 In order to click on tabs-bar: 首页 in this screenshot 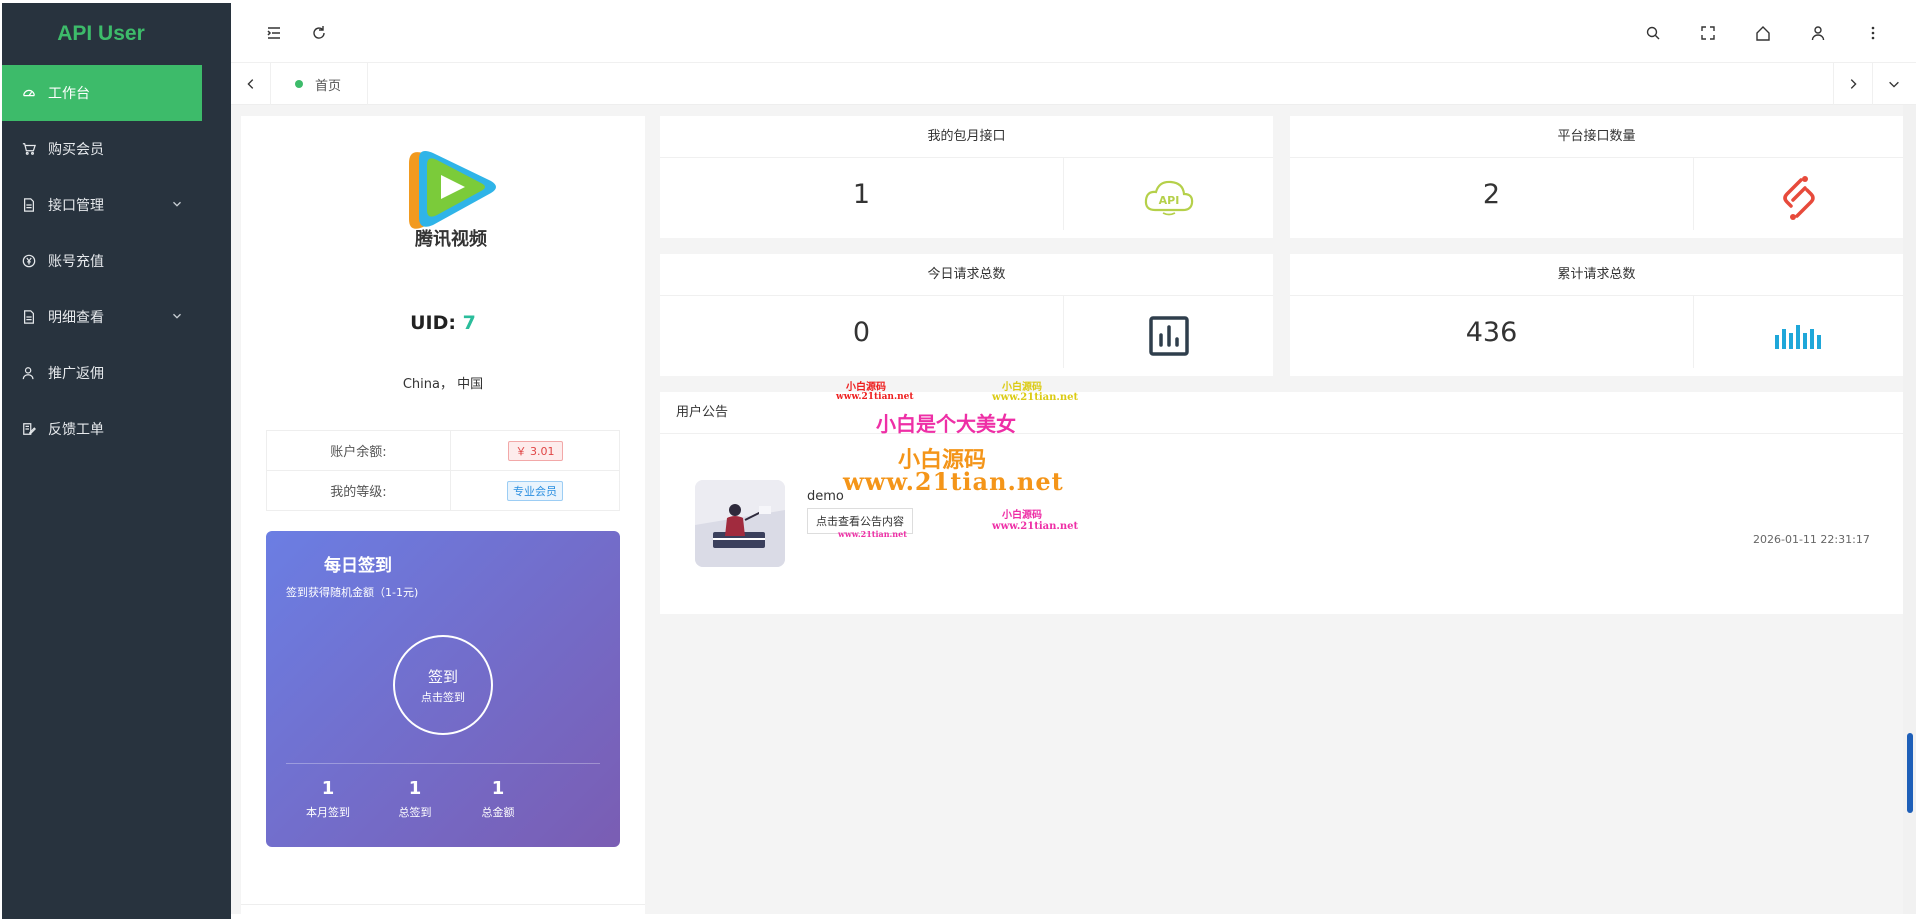, I will do `click(1073, 84)`.